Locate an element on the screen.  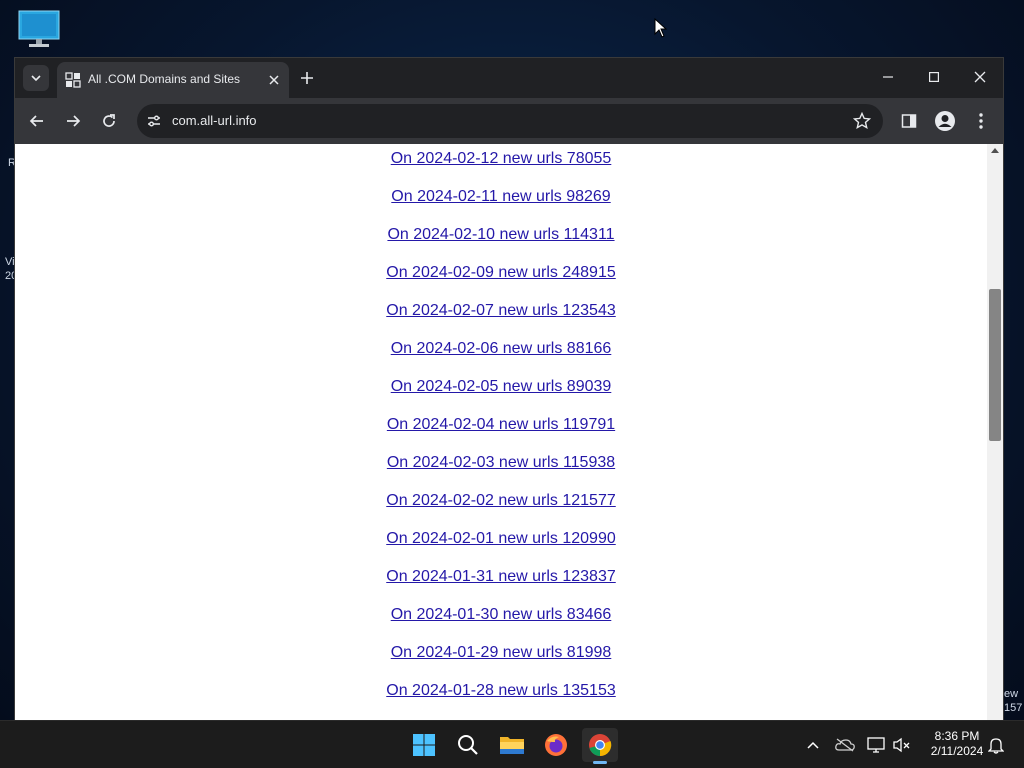
tab-strip: All .COM Domains and Sites is located at coordinates (509, 78).